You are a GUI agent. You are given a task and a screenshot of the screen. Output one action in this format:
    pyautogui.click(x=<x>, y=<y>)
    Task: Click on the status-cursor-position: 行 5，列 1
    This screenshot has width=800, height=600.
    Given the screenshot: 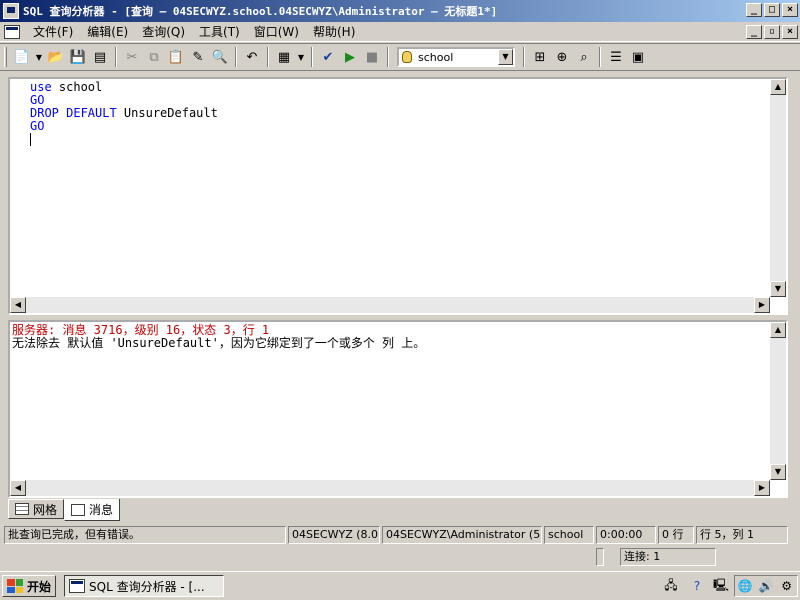 What is the action you would take?
    pyautogui.click(x=742, y=535)
    